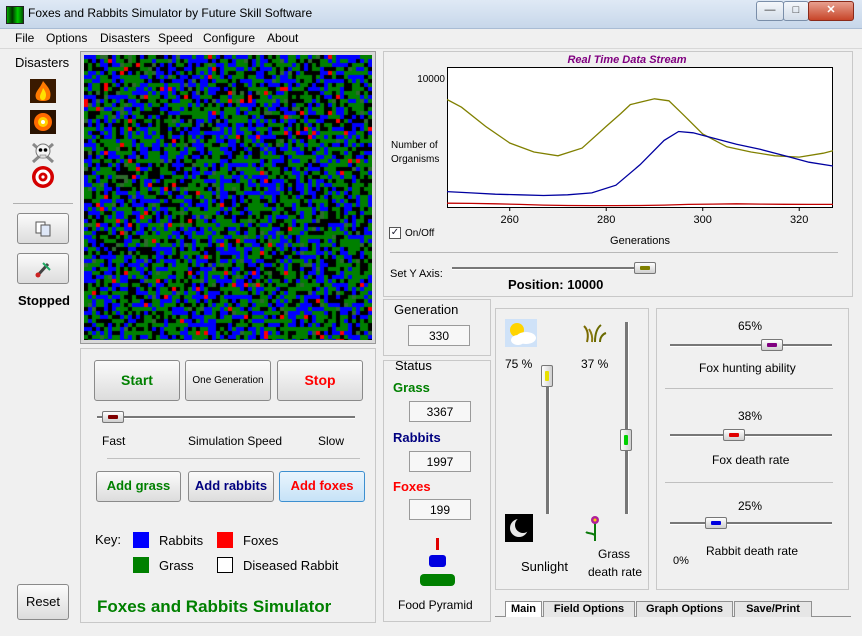 The height and width of the screenshot is (636, 862). Describe the element at coordinates (261, 540) in the screenshot. I see `key-foxes-label: Foxes` at that location.